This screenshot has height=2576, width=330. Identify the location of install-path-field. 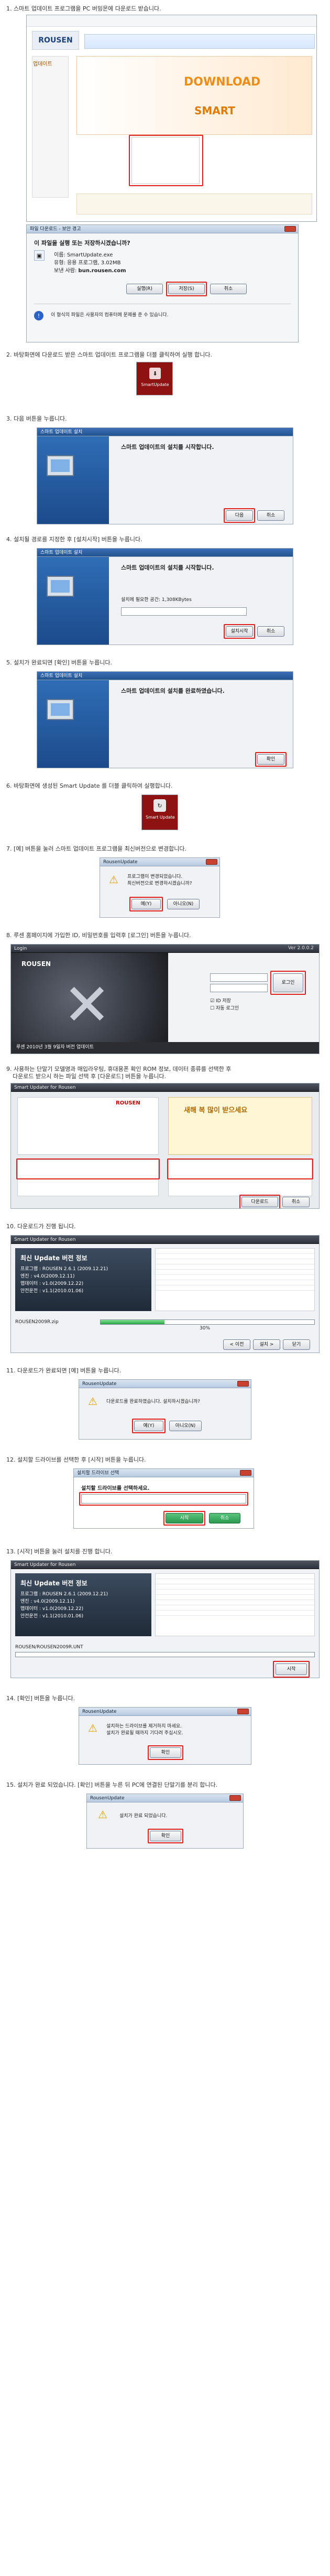
(184, 611).